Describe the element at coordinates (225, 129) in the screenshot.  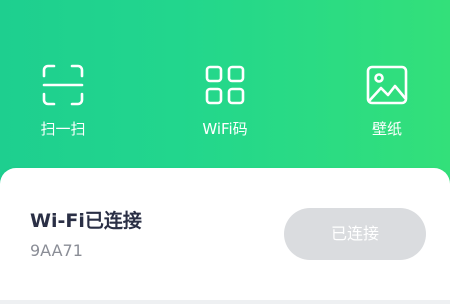
I see `wifi-code-label: WiFi码` at that location.